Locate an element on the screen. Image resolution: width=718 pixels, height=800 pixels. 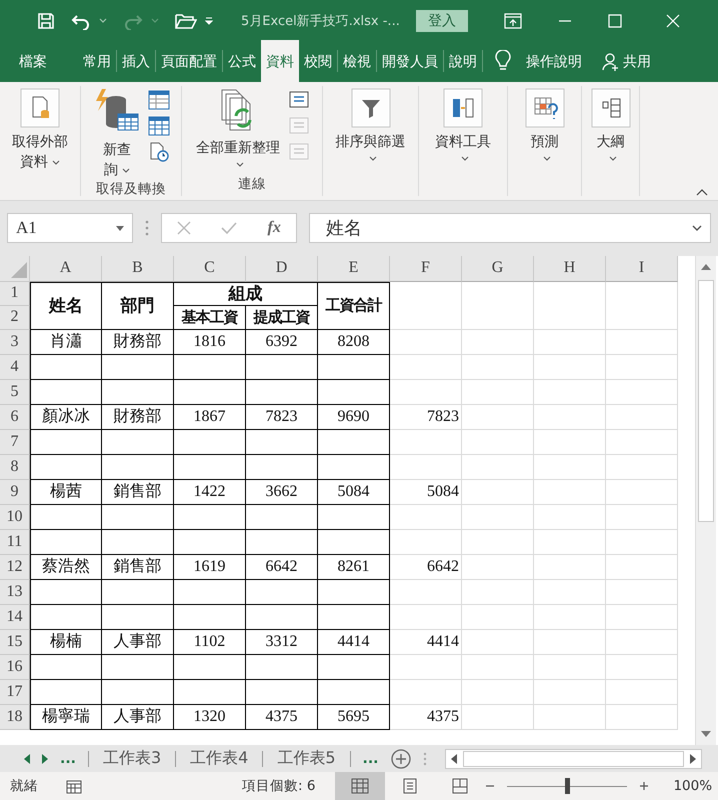
row-header: 1 is located at coordinates (15, 294).